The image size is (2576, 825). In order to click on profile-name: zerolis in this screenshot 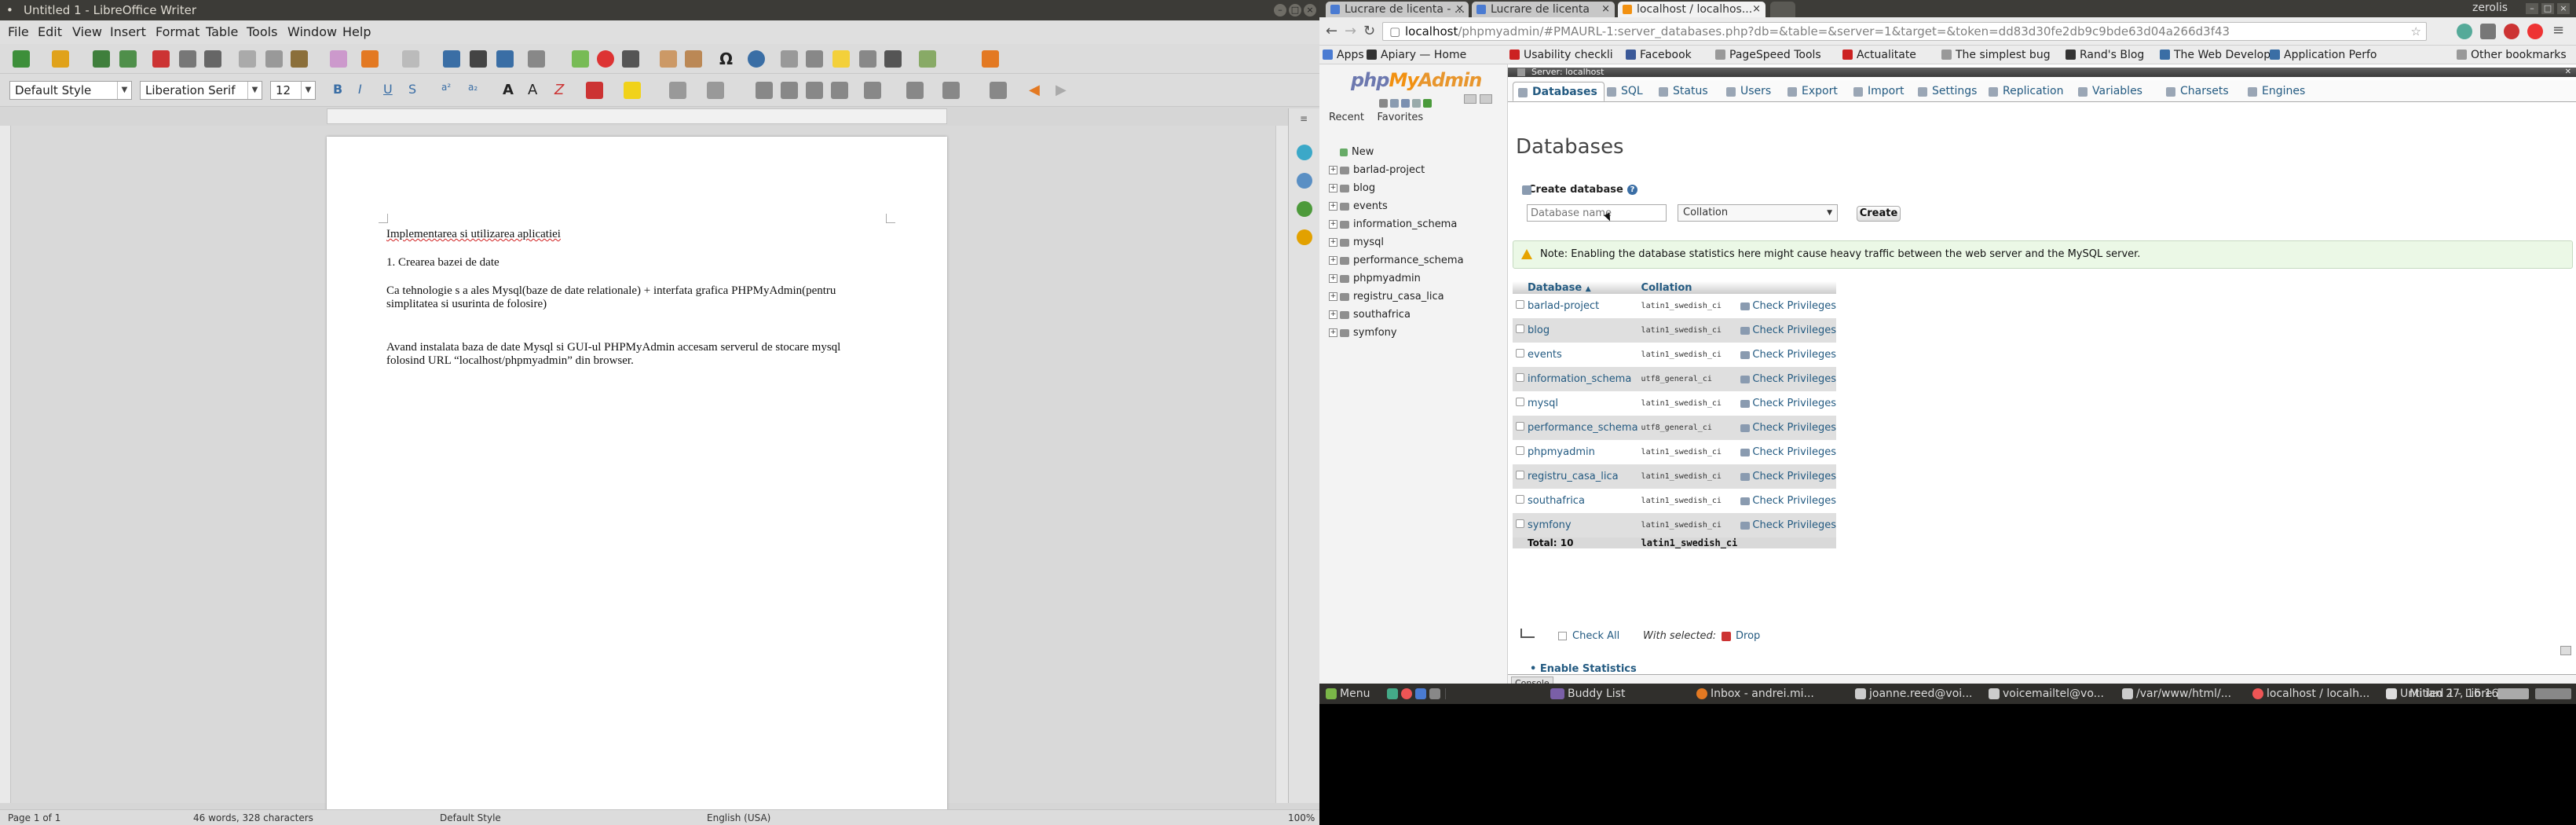, I will do `click(2490, 8)`.